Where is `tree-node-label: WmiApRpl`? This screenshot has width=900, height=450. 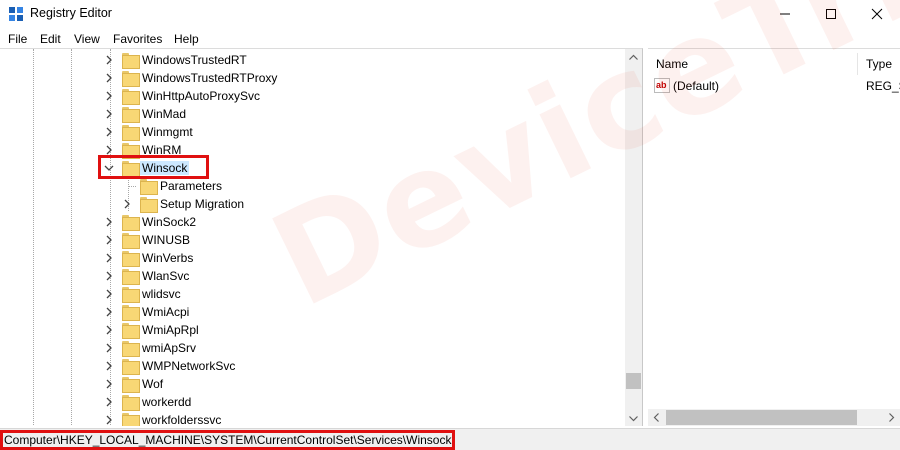 tree-node-label: WmiApRpl is located at coordinates (170, 330).